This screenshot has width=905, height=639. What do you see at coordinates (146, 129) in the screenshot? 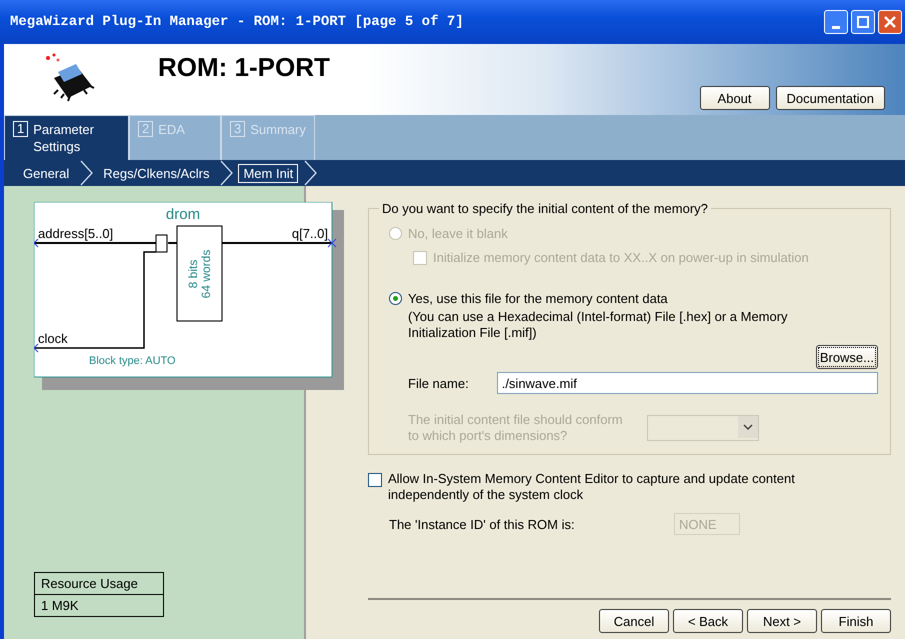
I see `tab-number: 2` at bounding box center [146, 129].